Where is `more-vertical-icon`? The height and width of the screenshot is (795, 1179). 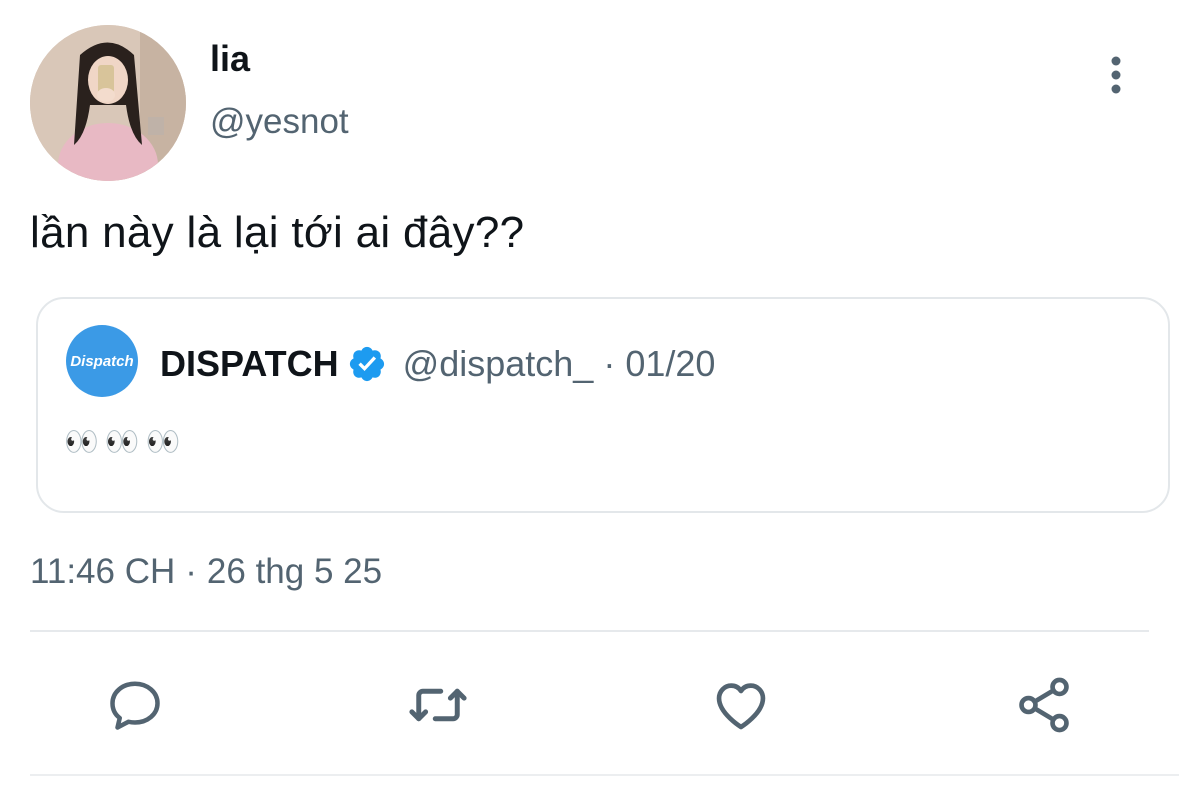 more-vertical-icon is located at coordinates (1116, 75).